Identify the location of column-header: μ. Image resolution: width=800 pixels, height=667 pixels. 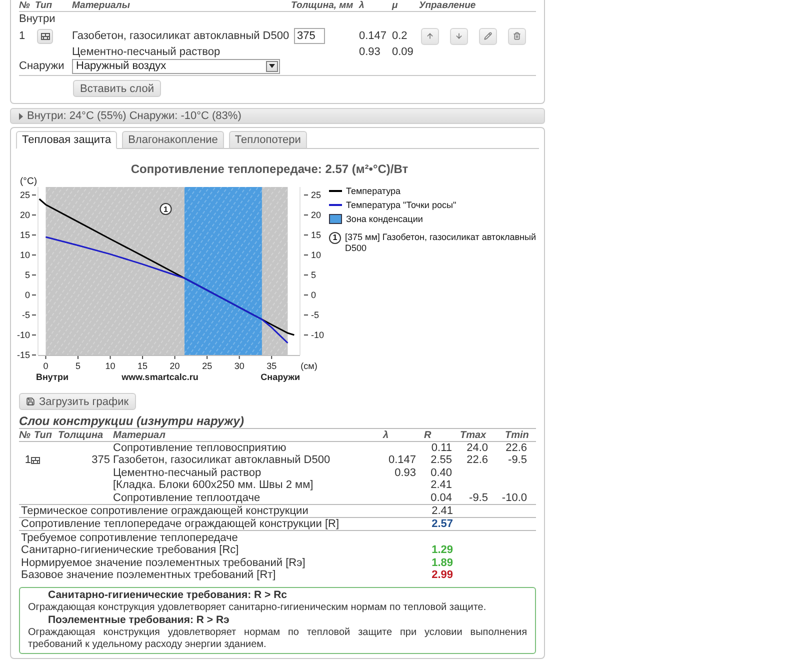
(395, 5).